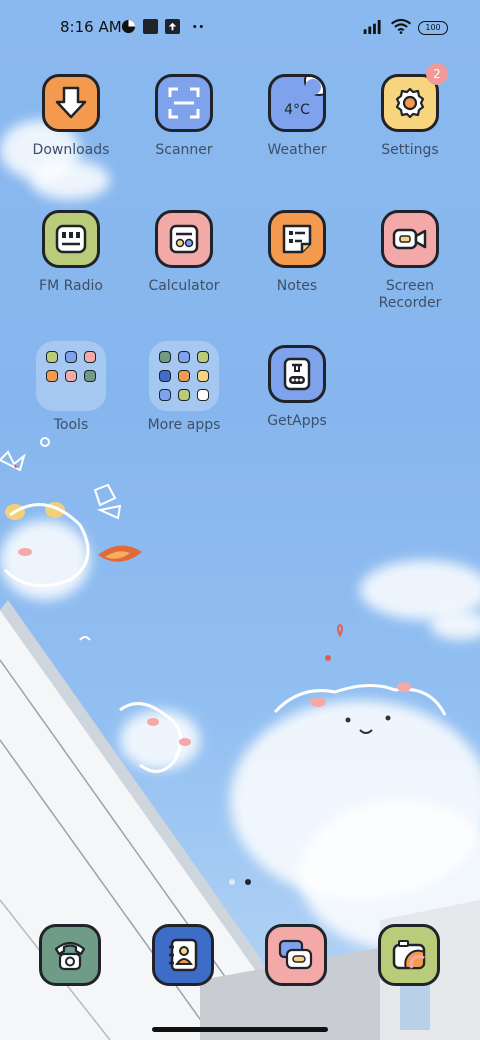 The width and height of the screenshot is (480, 1040). I want to click on app-label: Scanner, so click(184, 150).